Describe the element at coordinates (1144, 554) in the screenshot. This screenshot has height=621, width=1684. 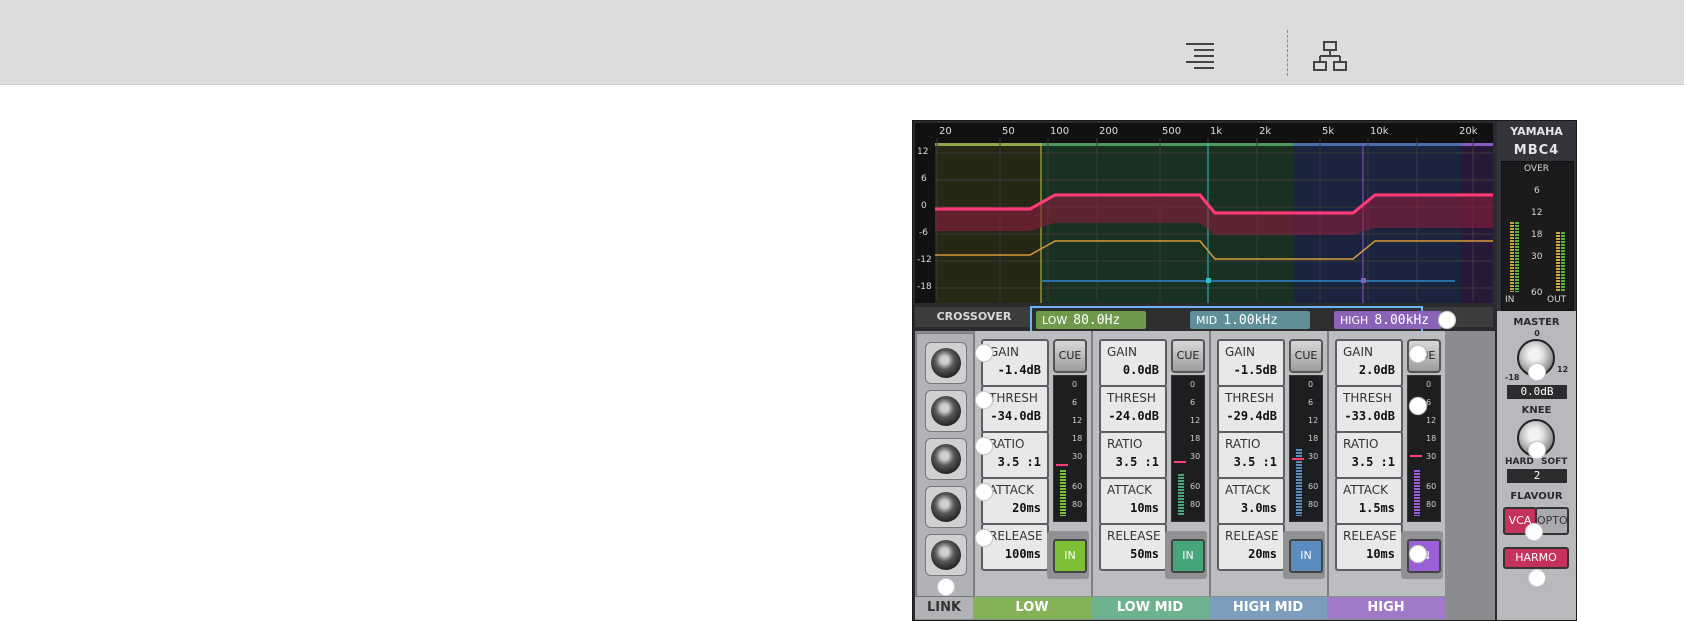
I see `release-value: 50ms` at that location.